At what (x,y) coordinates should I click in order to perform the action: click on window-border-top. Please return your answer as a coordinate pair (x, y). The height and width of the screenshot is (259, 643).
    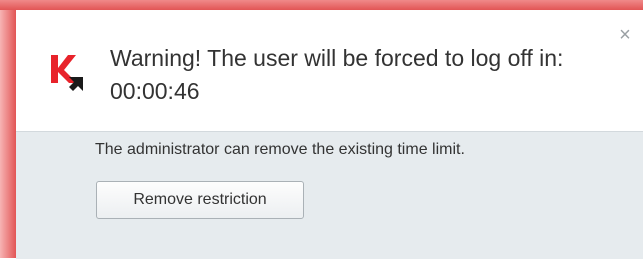
    Looking at the image, I should click on (321, 5).